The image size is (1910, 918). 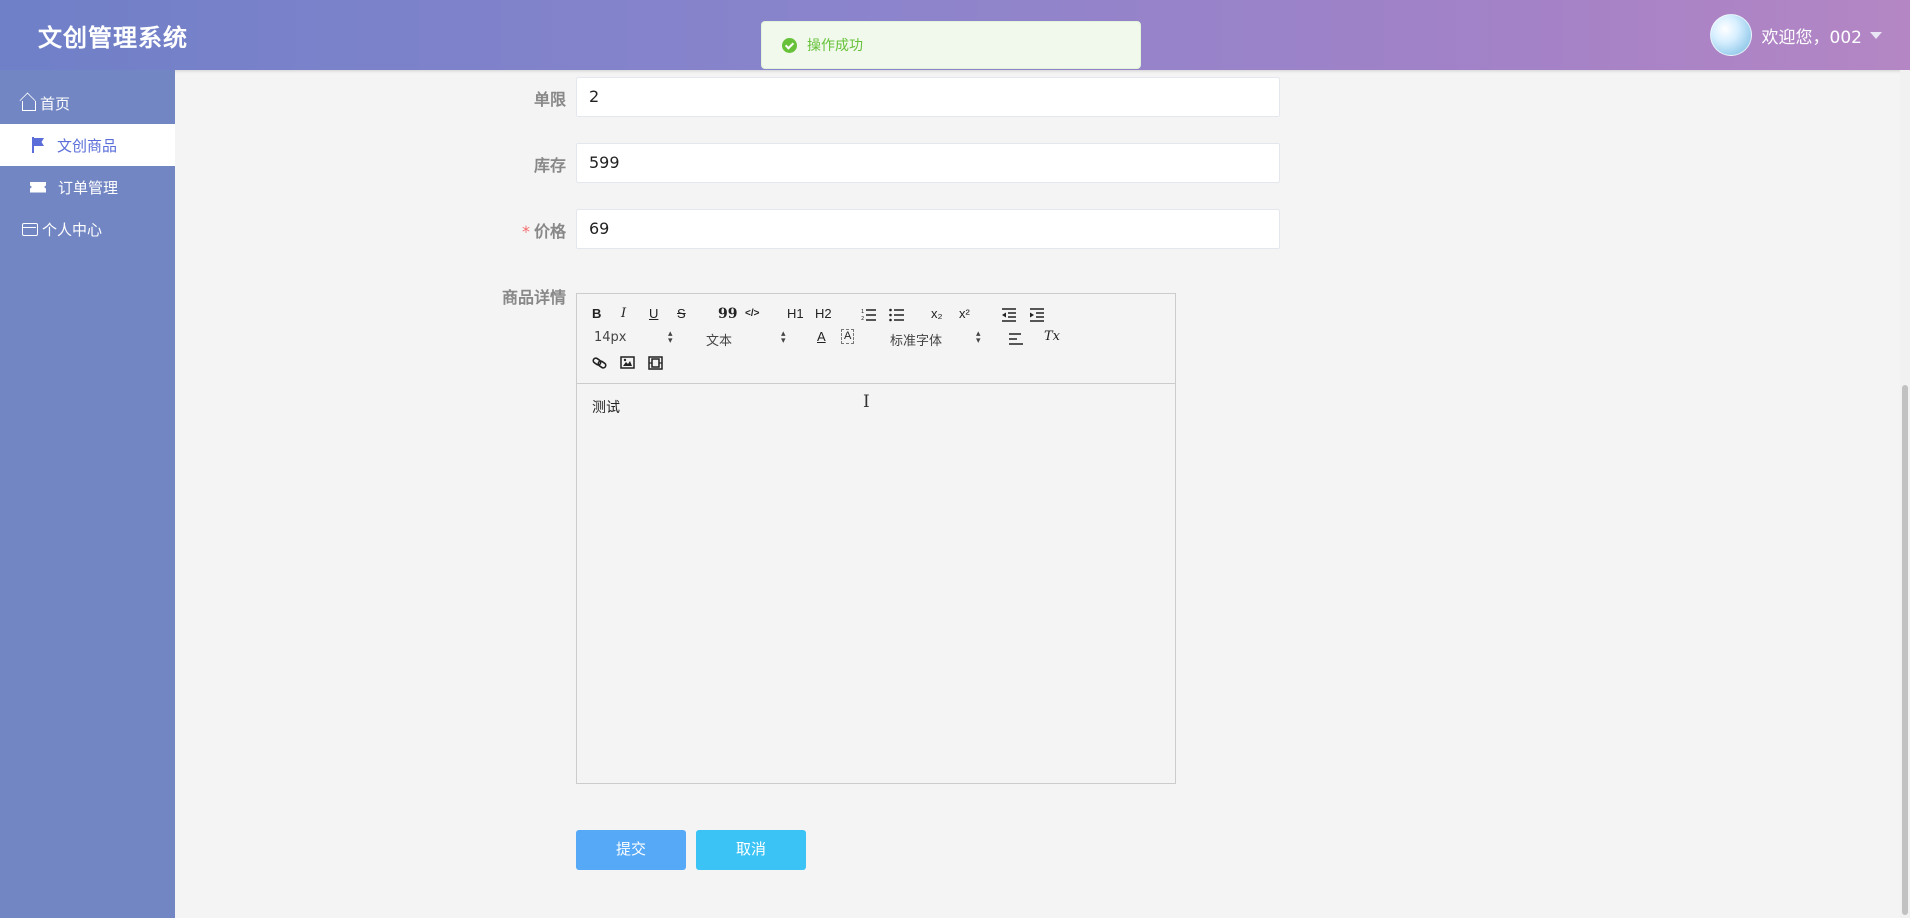 I want to click on sidebar-item-label: 个人中心, so click(x=72, y=229).